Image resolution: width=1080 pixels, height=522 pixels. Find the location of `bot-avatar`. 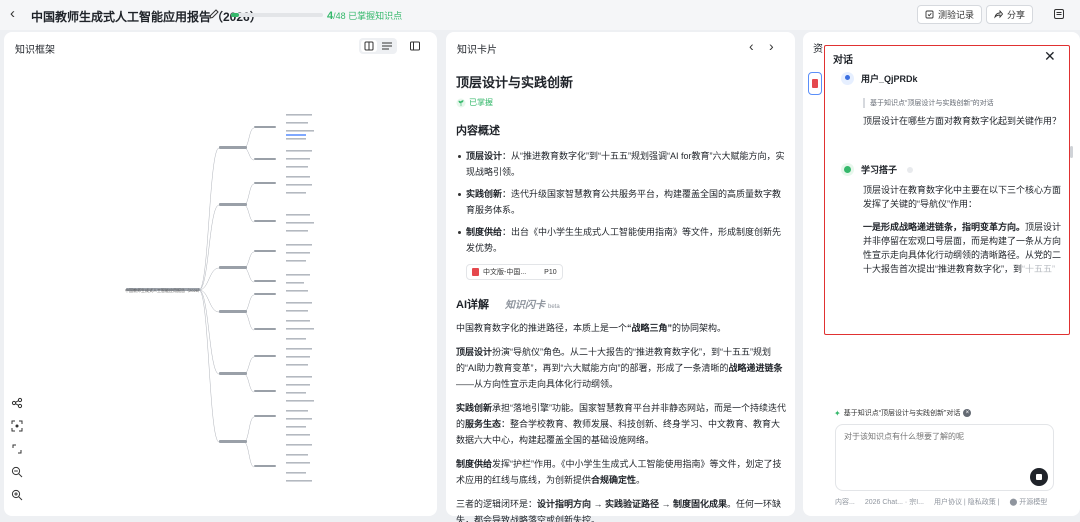

bot-avatar is located at coordinates (847, 169).